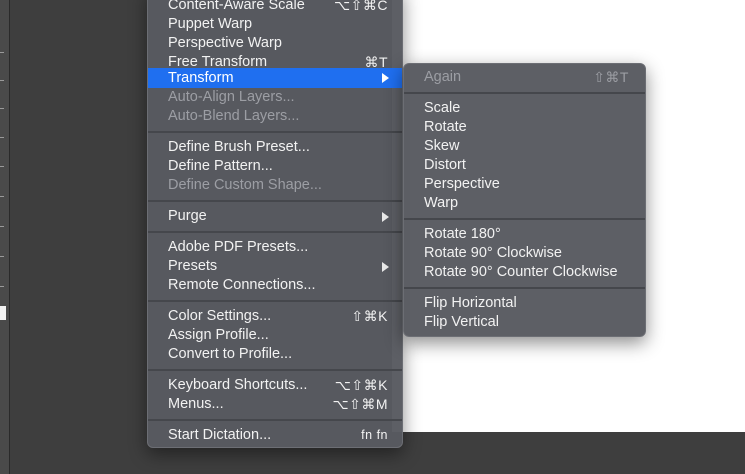  What do you see at coordinates (201, 78) in the screenshot?
I see `menu-item-label: Transform` at bounding box center [201, 78].